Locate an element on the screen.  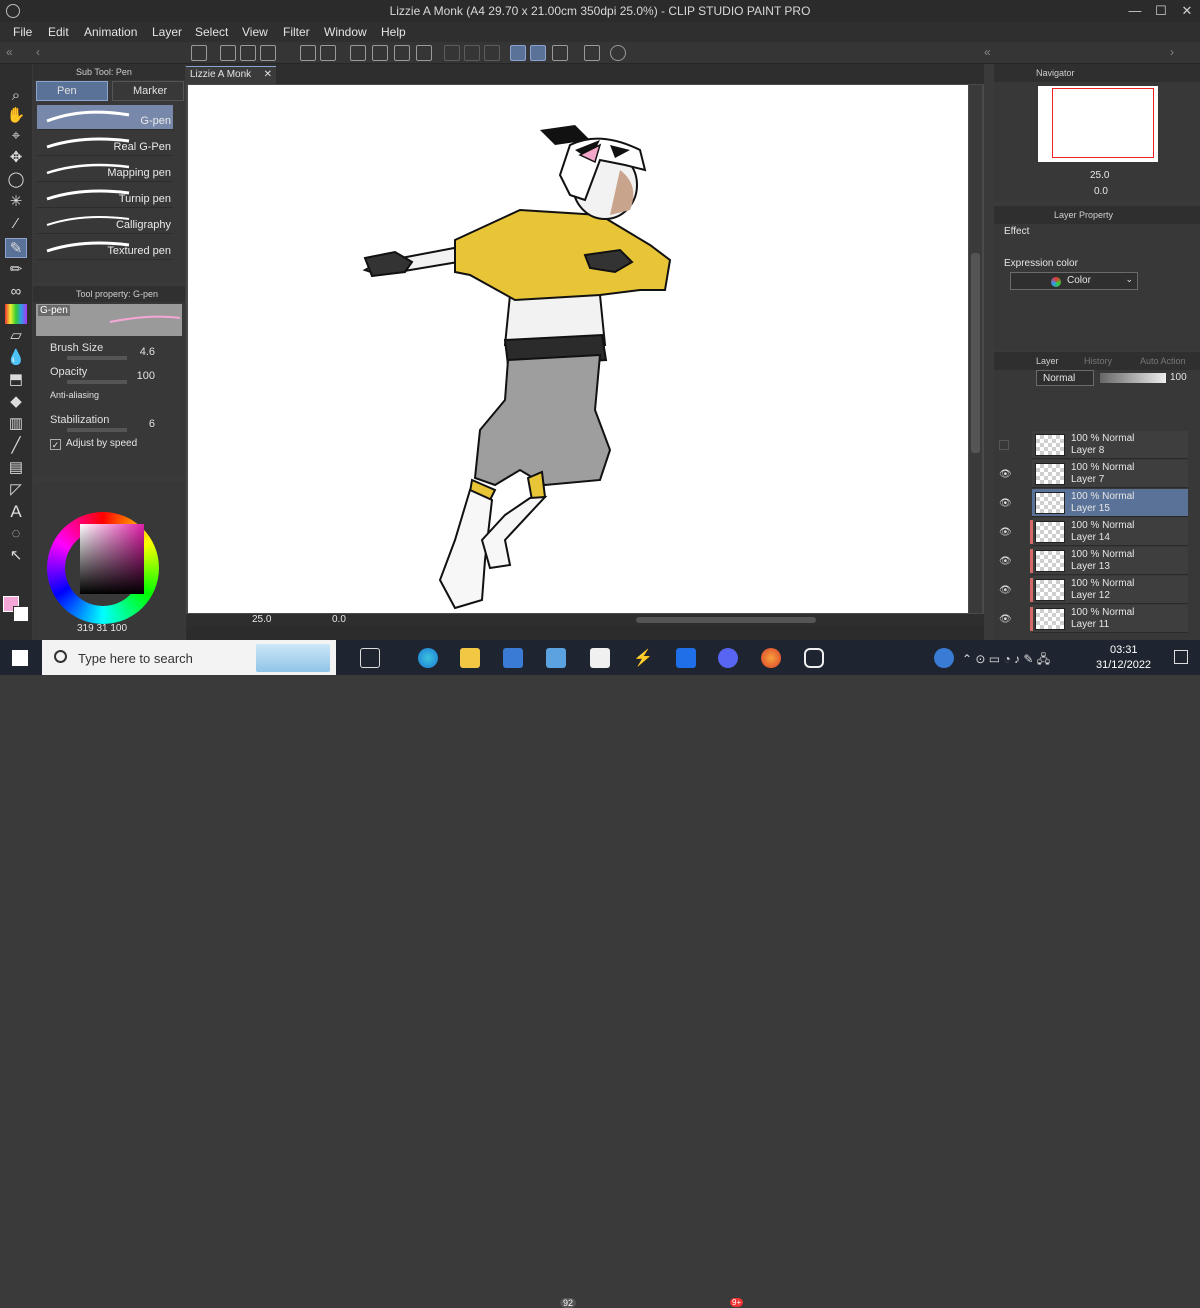
navigator-view-rect is located at coordinates (1103, 123).